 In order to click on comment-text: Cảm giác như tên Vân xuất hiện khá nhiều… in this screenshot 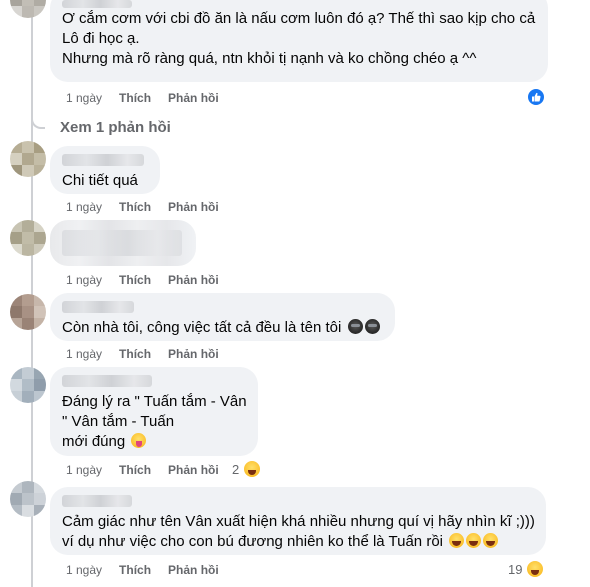, I will do `click(298, 521)`.